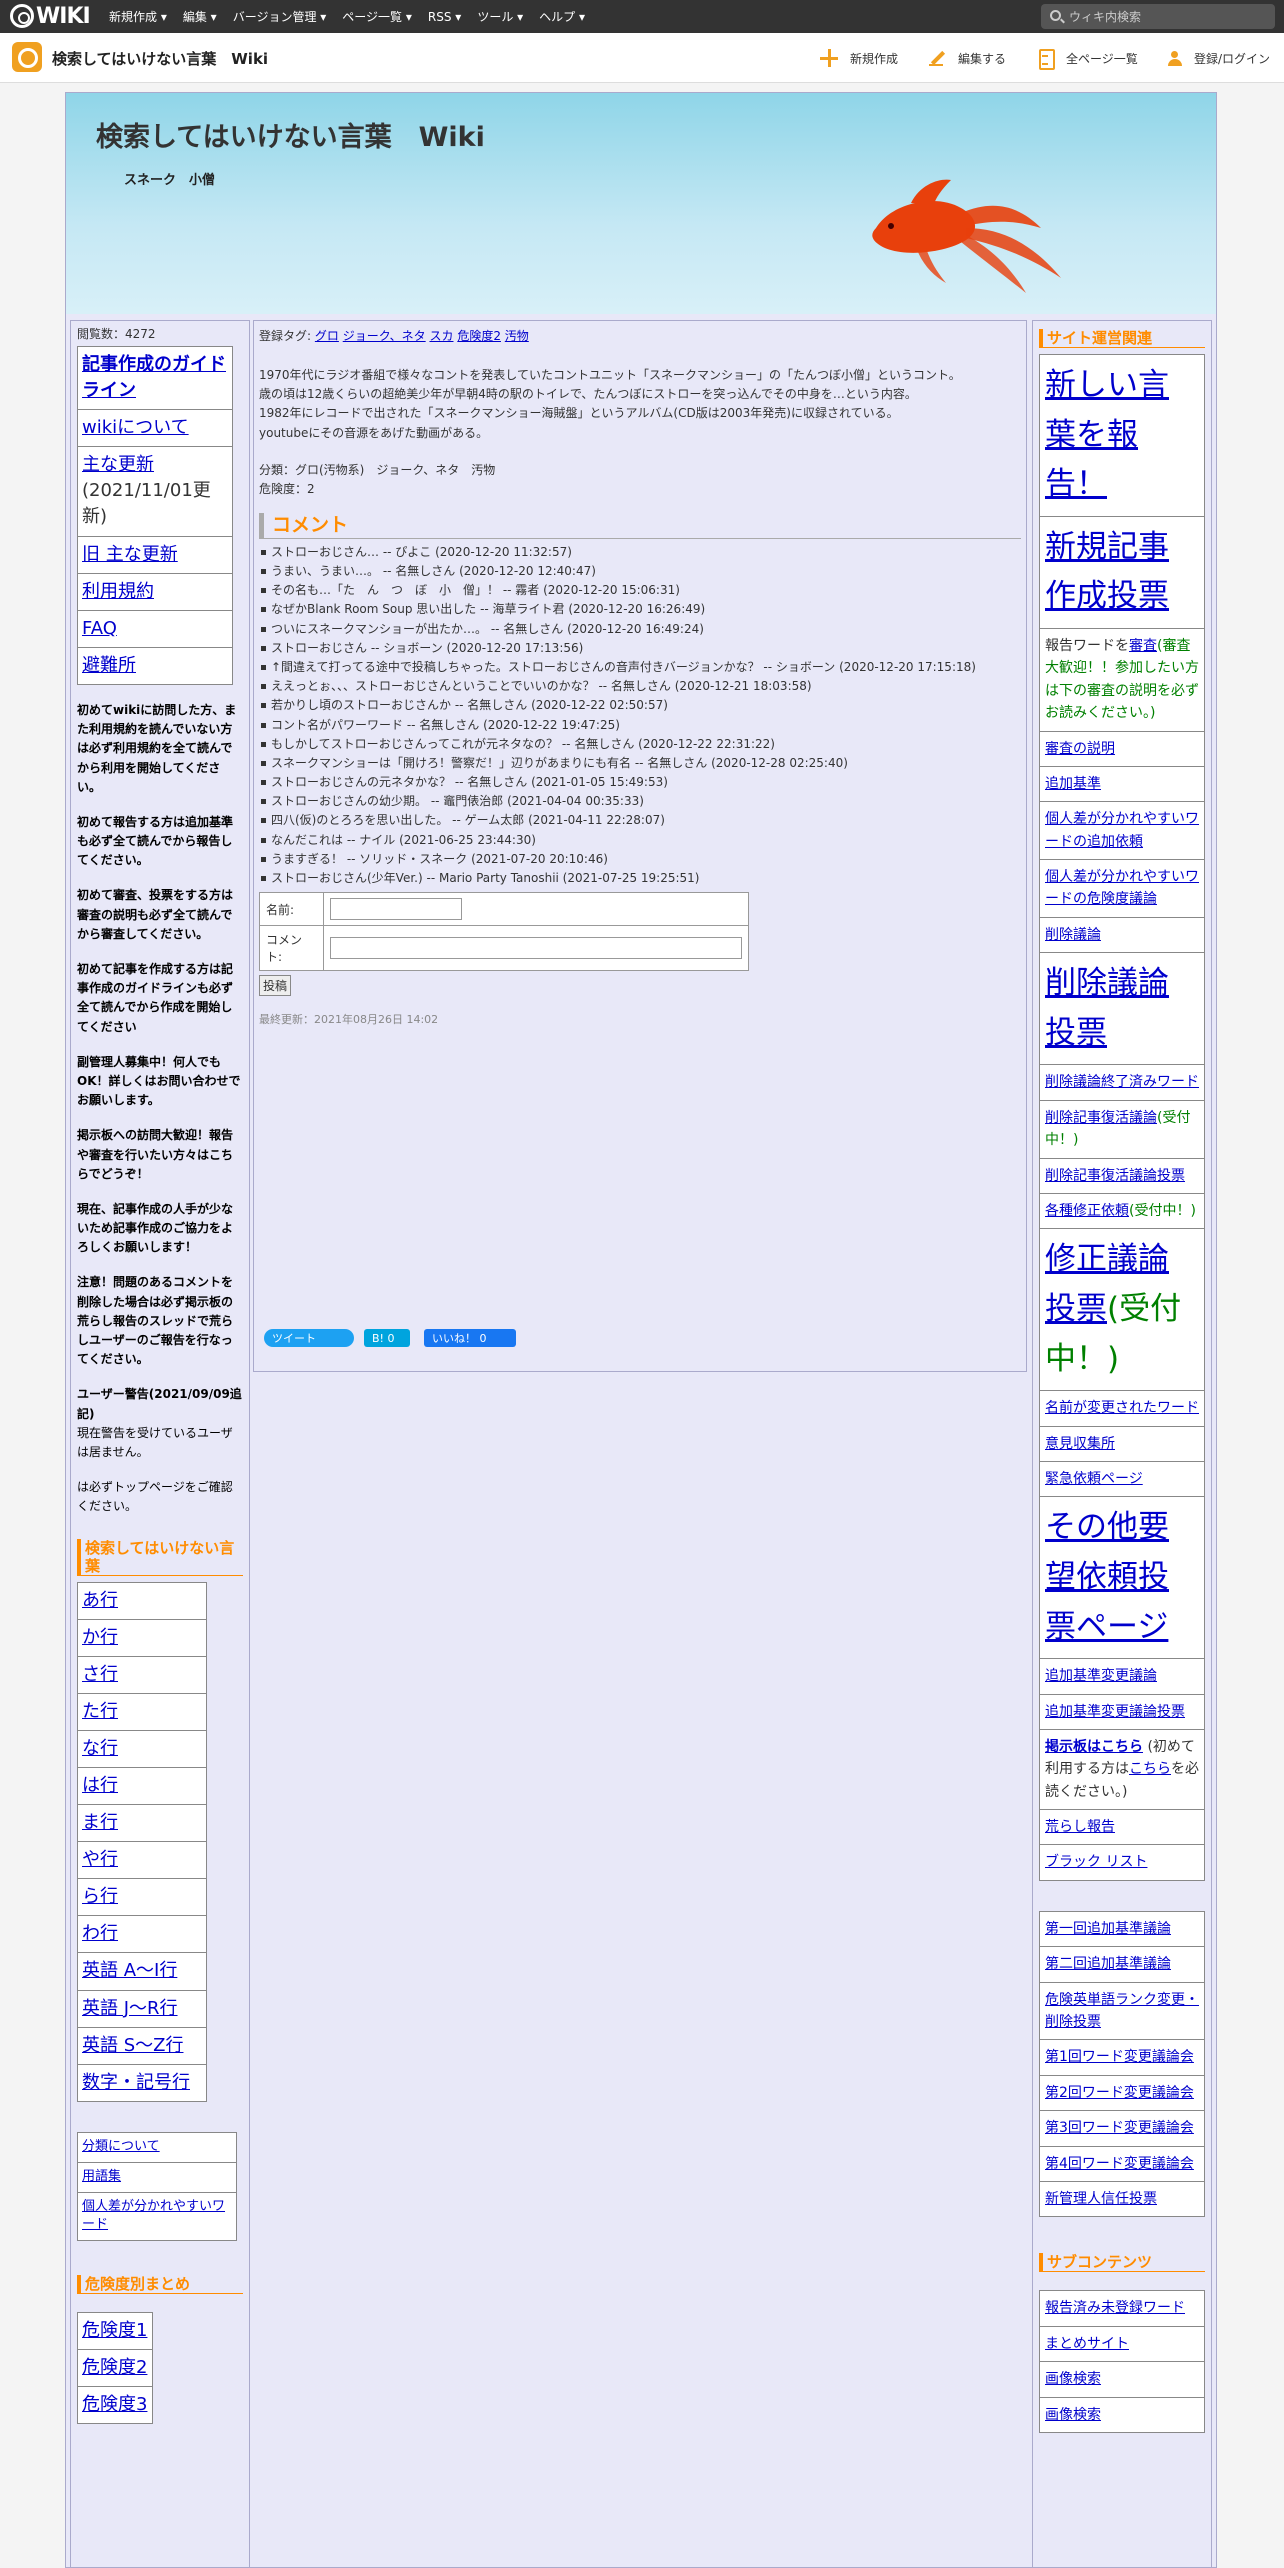  Describe the element at coordinates (967, 58) in the screenshot. I see `edit-button: 編集する` at that location.